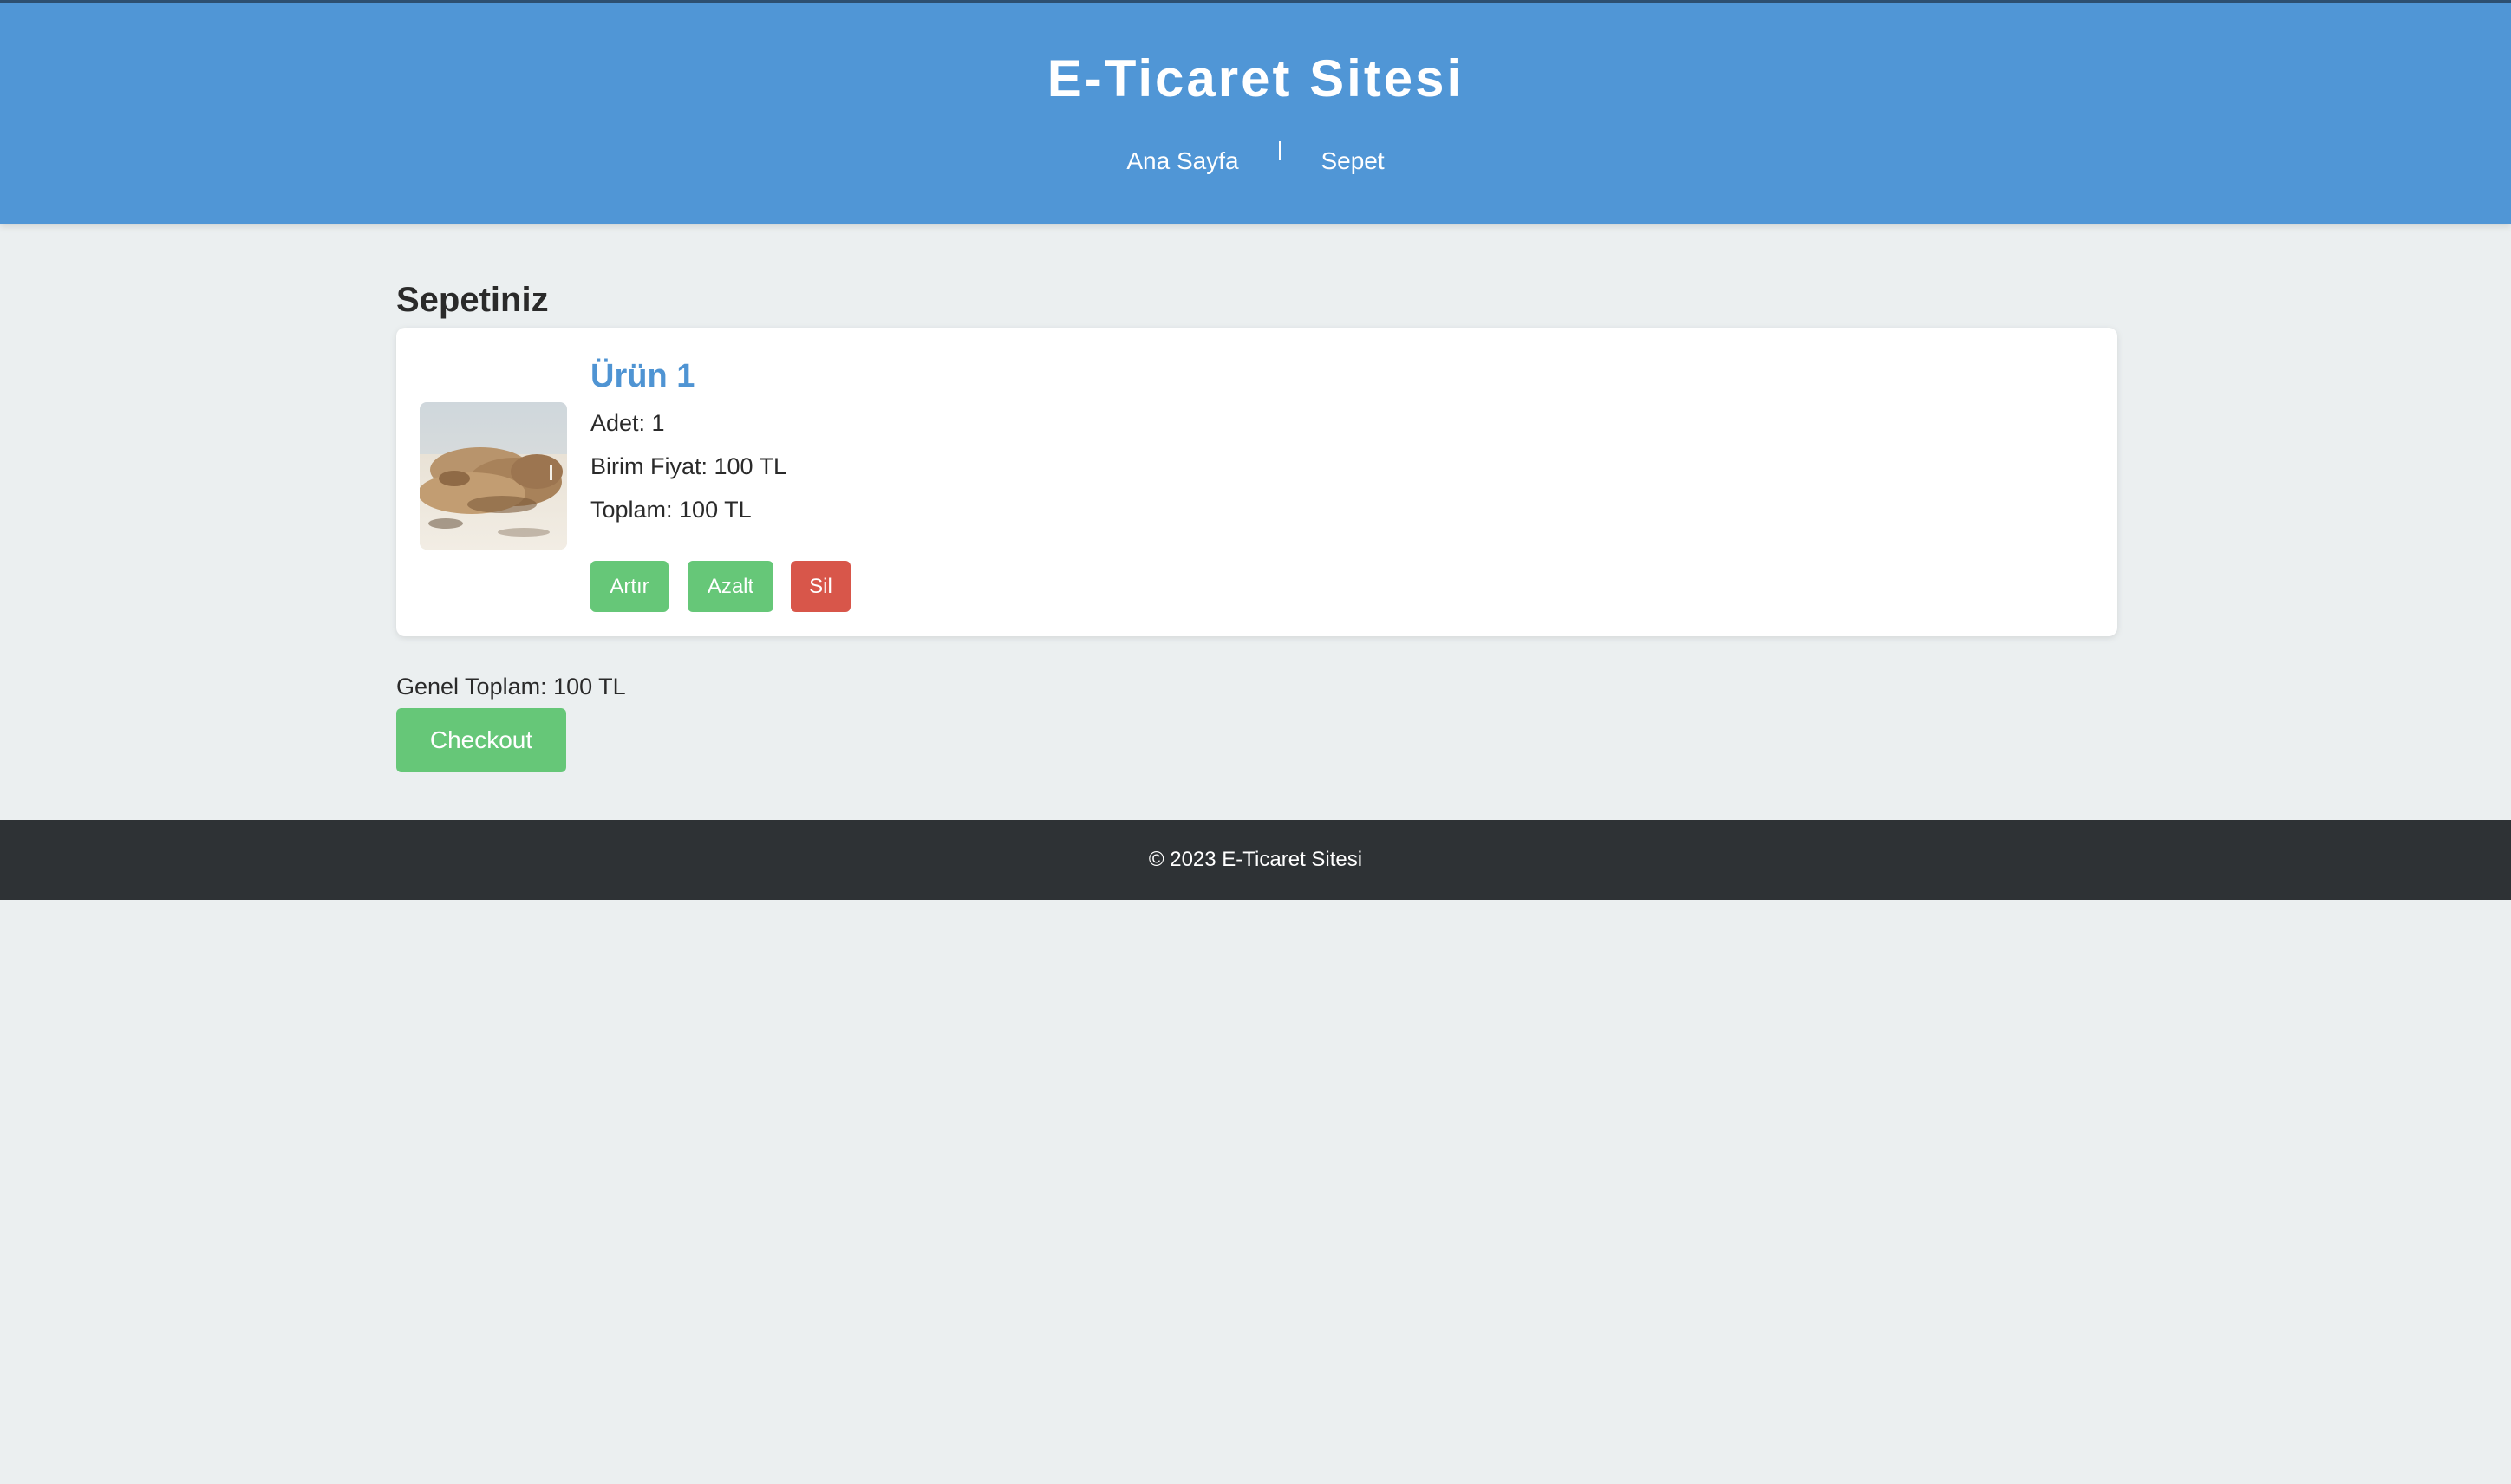 This screenshot has width=2511, height=1484. What do you see at coordinates (627, 423) in the screenshot?
I see `product-quantity: Adet: 1` at bounding box center [627, 423].